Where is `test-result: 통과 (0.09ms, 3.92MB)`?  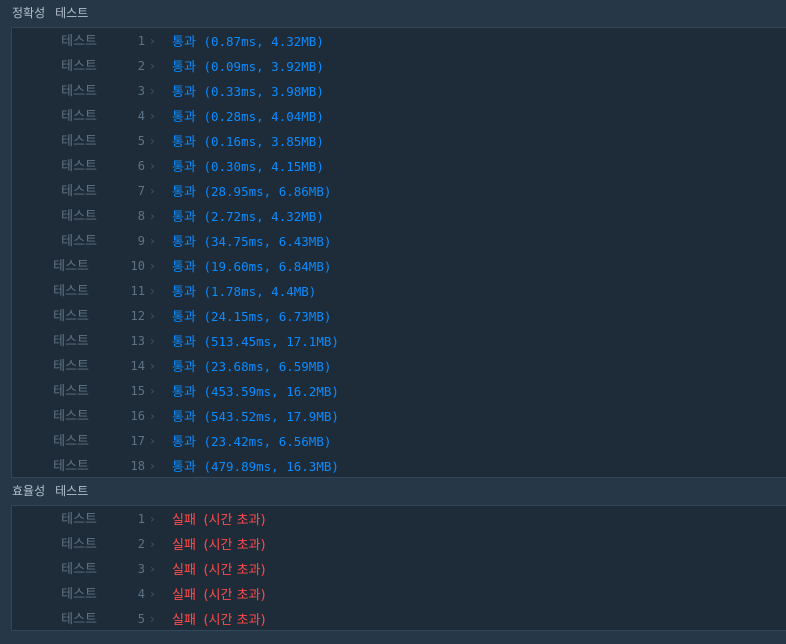 test-result: 통과 (0.09ms, 3.92MB) is located at coordinates (248, 67).